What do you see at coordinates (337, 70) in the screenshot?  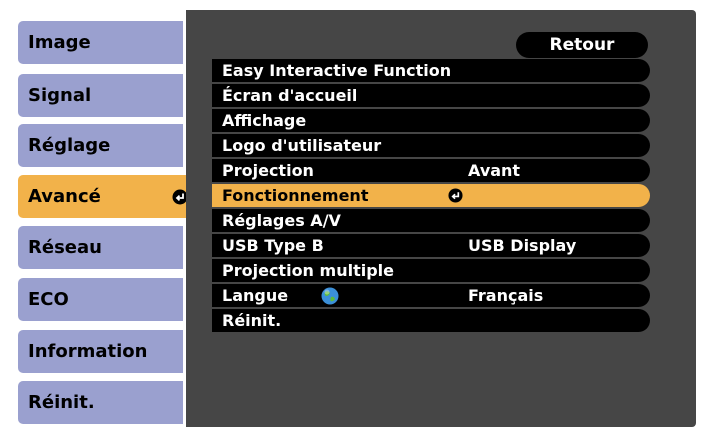 I see `menu-item-label: Easy Interactive Function` at bounding box center [337, 70].